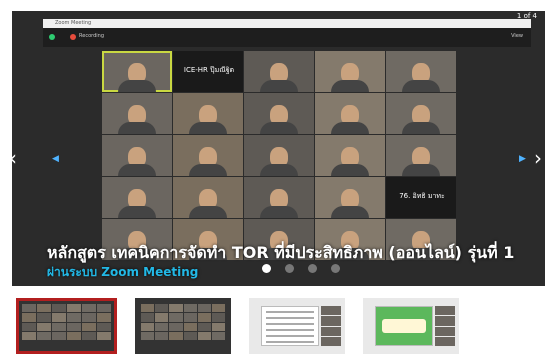 Image resolution: width=557 pixels, height=354 pixels. Describe the element at coordinates (52, 37) in the screenshot. I see `security-icon` at that location.